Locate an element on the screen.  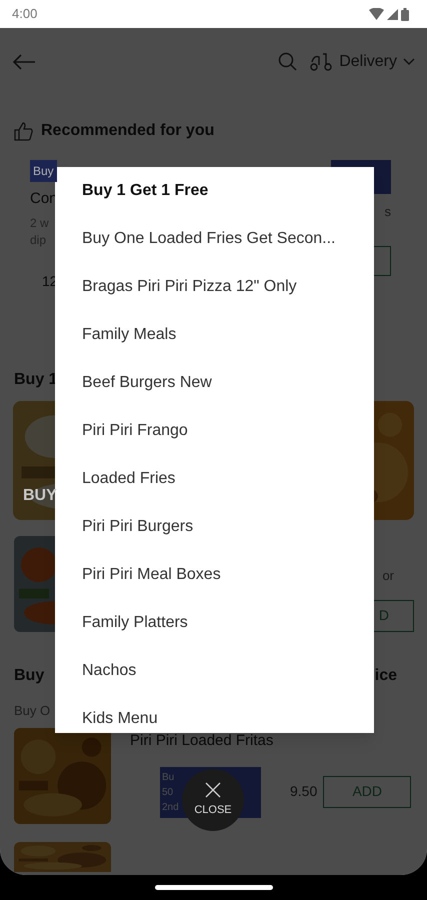
category-item: Bragas Piri Piri Pizza 12" Only is located at coordinates (214, 287).